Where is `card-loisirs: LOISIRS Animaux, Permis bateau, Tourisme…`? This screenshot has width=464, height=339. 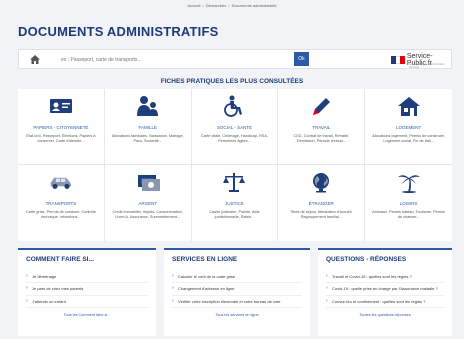 card-loisirs: LOISIRS Animaux, Permis bateau, Tourisme… is located at coordinates (408, 203).